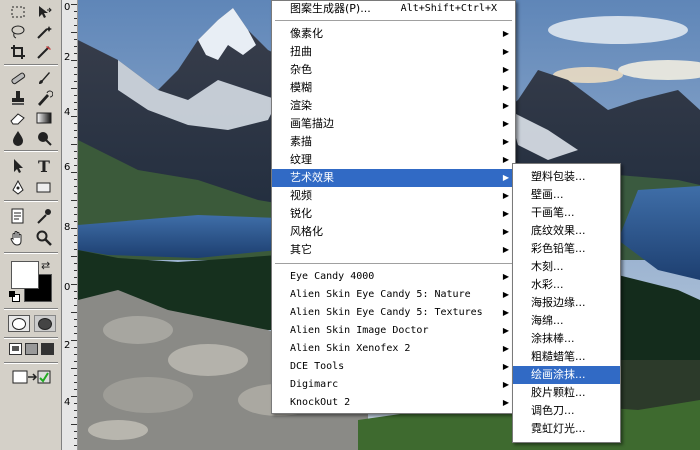 Image resolution: width=700 pixels, height=450 pixels. What do you see at coordinates (301, 105) in the screenshot?
I see `menu-item-label: 渲染` at bounding box center [301, 105].